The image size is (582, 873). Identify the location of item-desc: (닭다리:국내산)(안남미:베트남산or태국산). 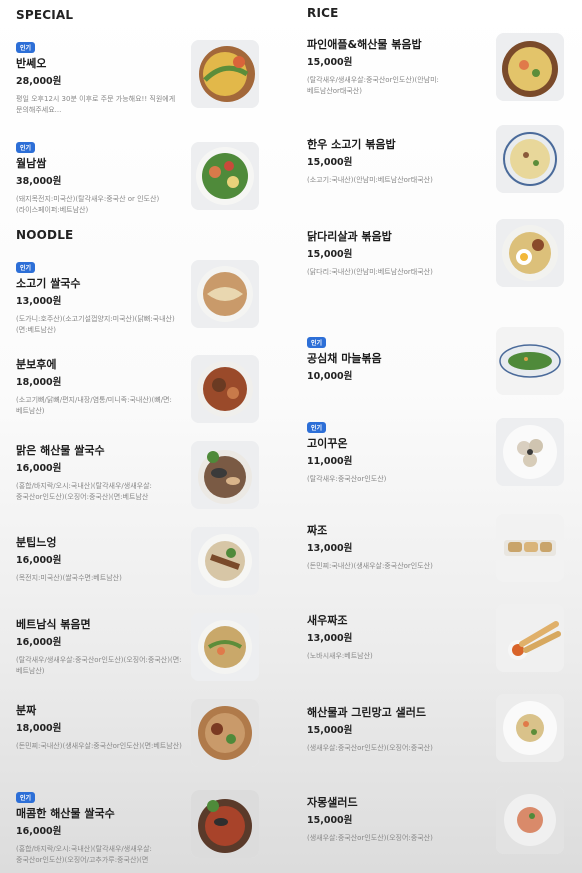
(370, 272).